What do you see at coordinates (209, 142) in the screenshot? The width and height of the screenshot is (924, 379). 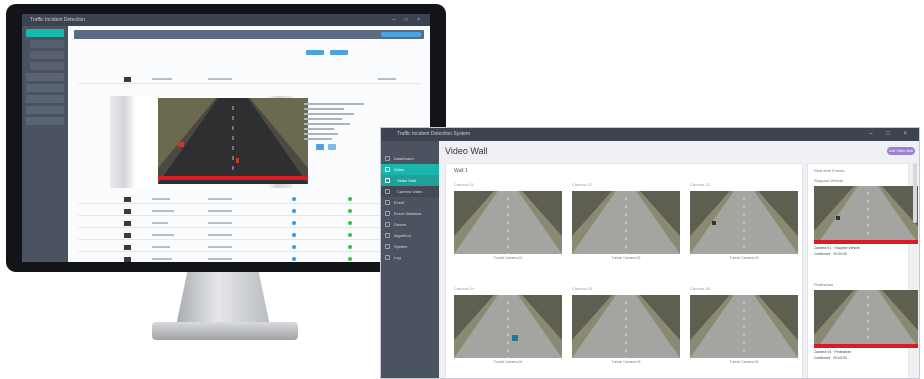 I see `video-preview` at bounding box center [209, 142].